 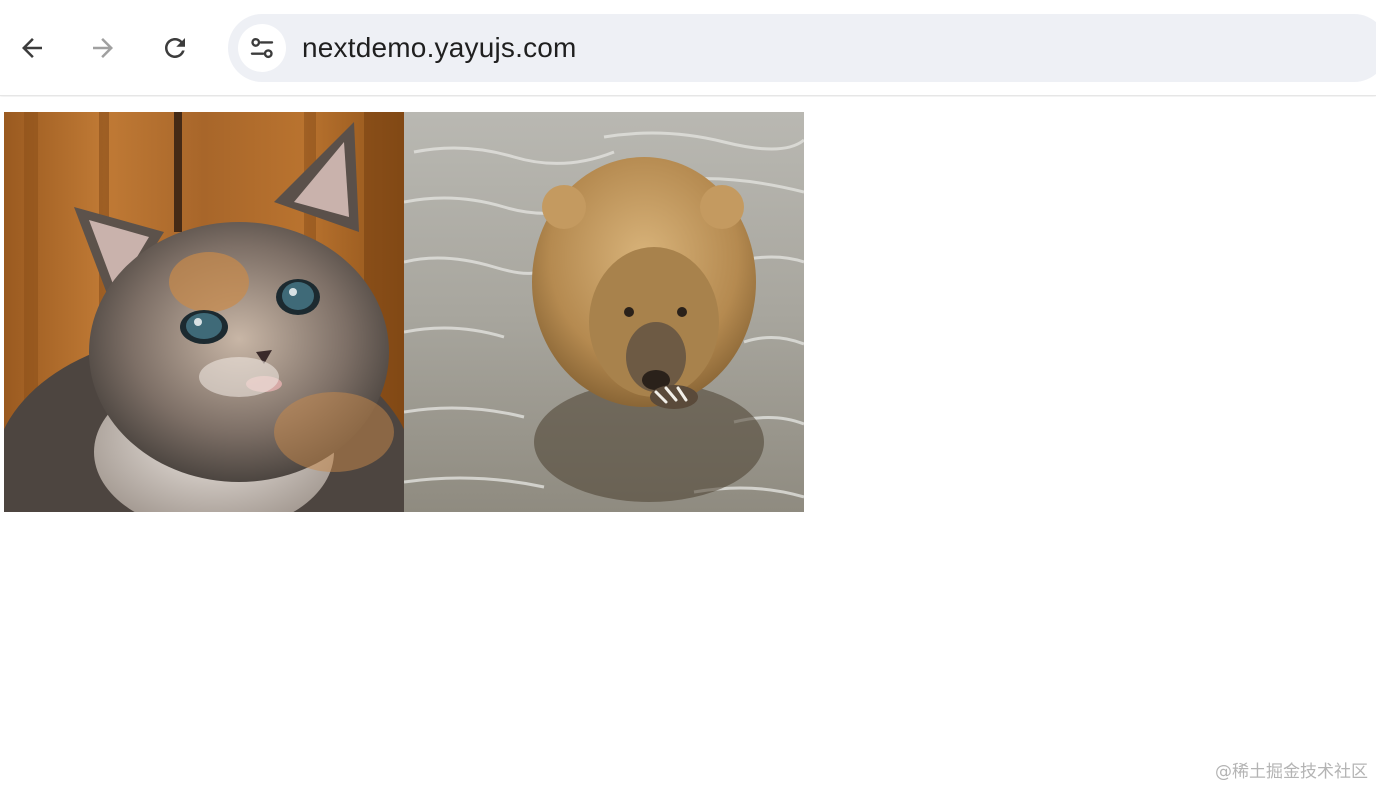 I want to click on address-bar: nextdemo.yayujs.com, so click(x=802, y=48).